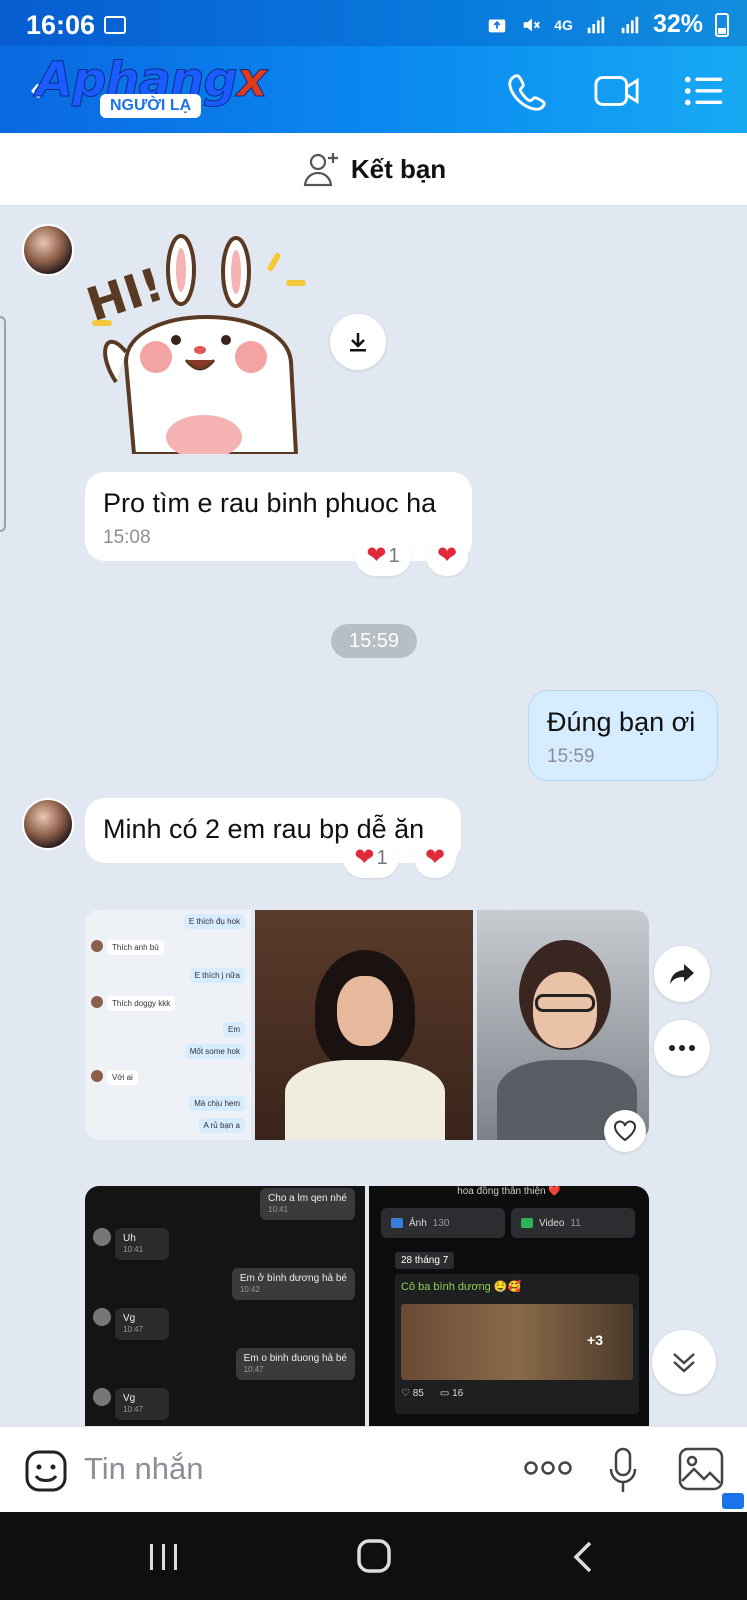  I want to click on mini-message: Em, so click(234, 1029).